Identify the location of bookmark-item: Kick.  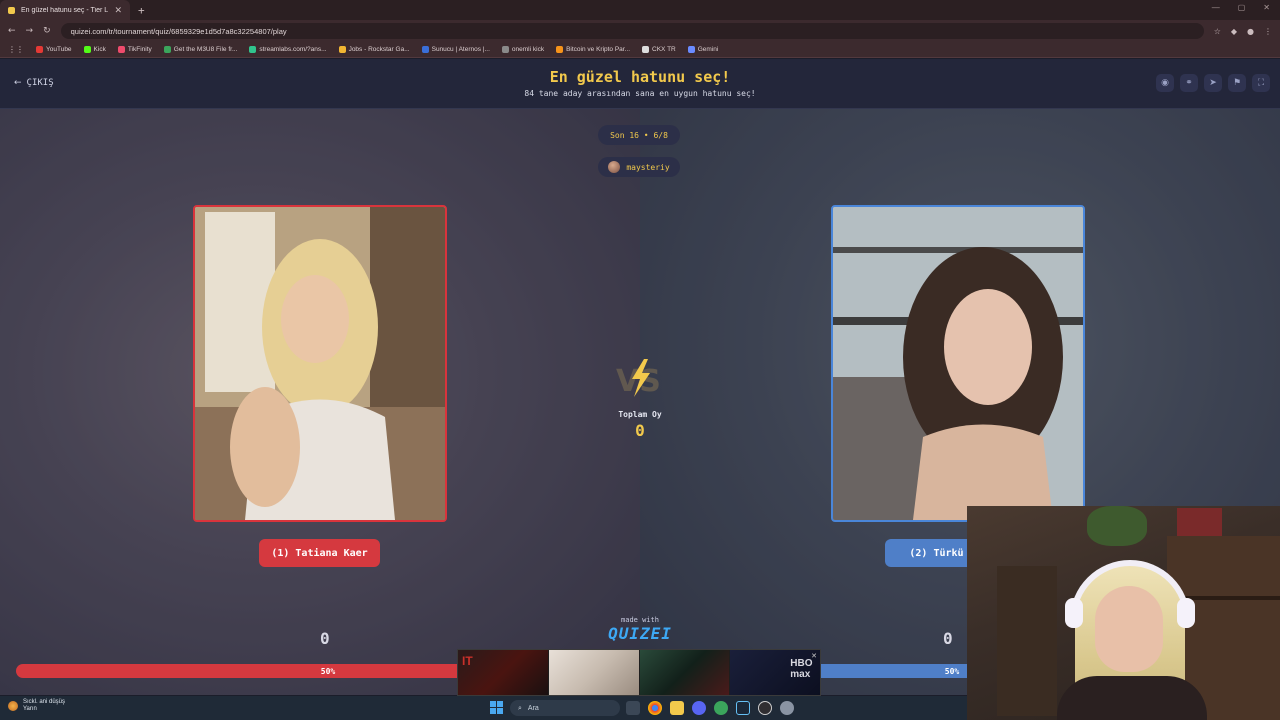
(94, 49).